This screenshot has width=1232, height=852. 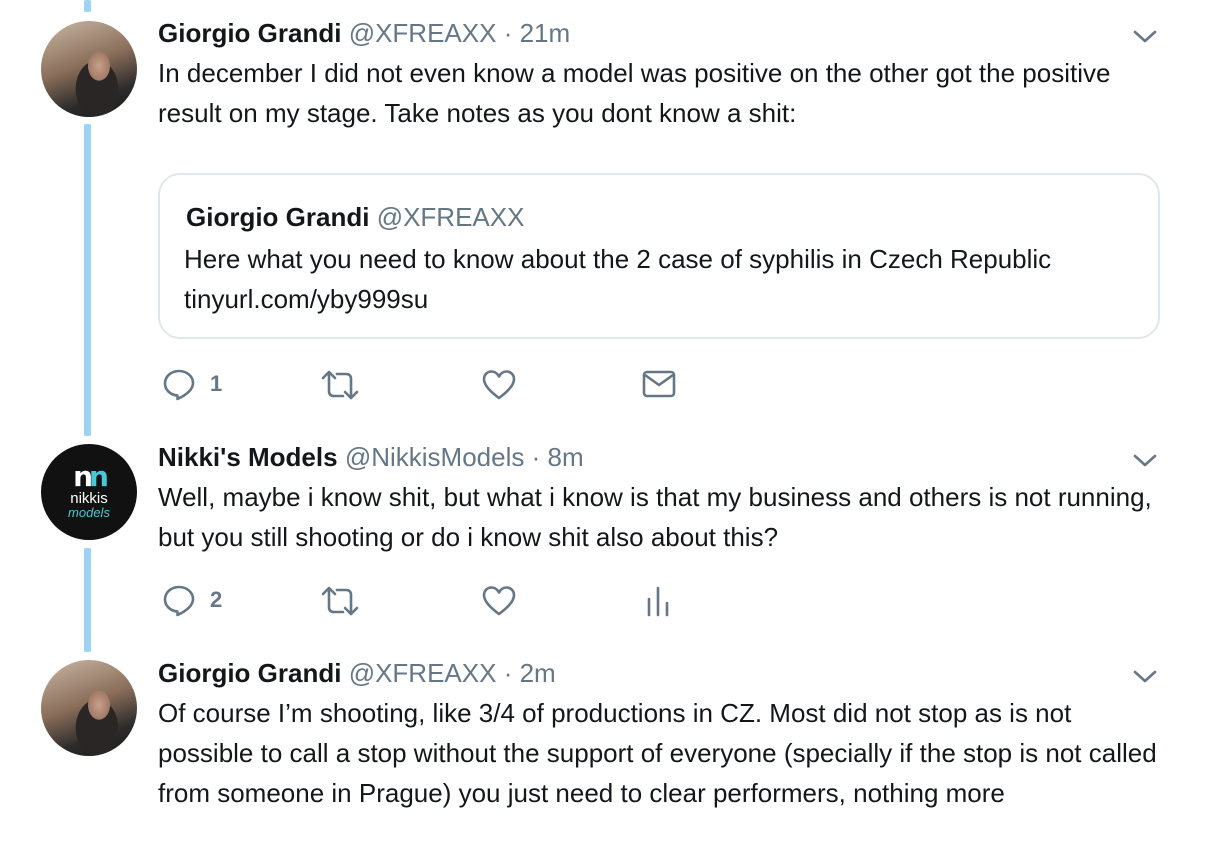 I want to click on analytics-button, so click(x=658, y=601).